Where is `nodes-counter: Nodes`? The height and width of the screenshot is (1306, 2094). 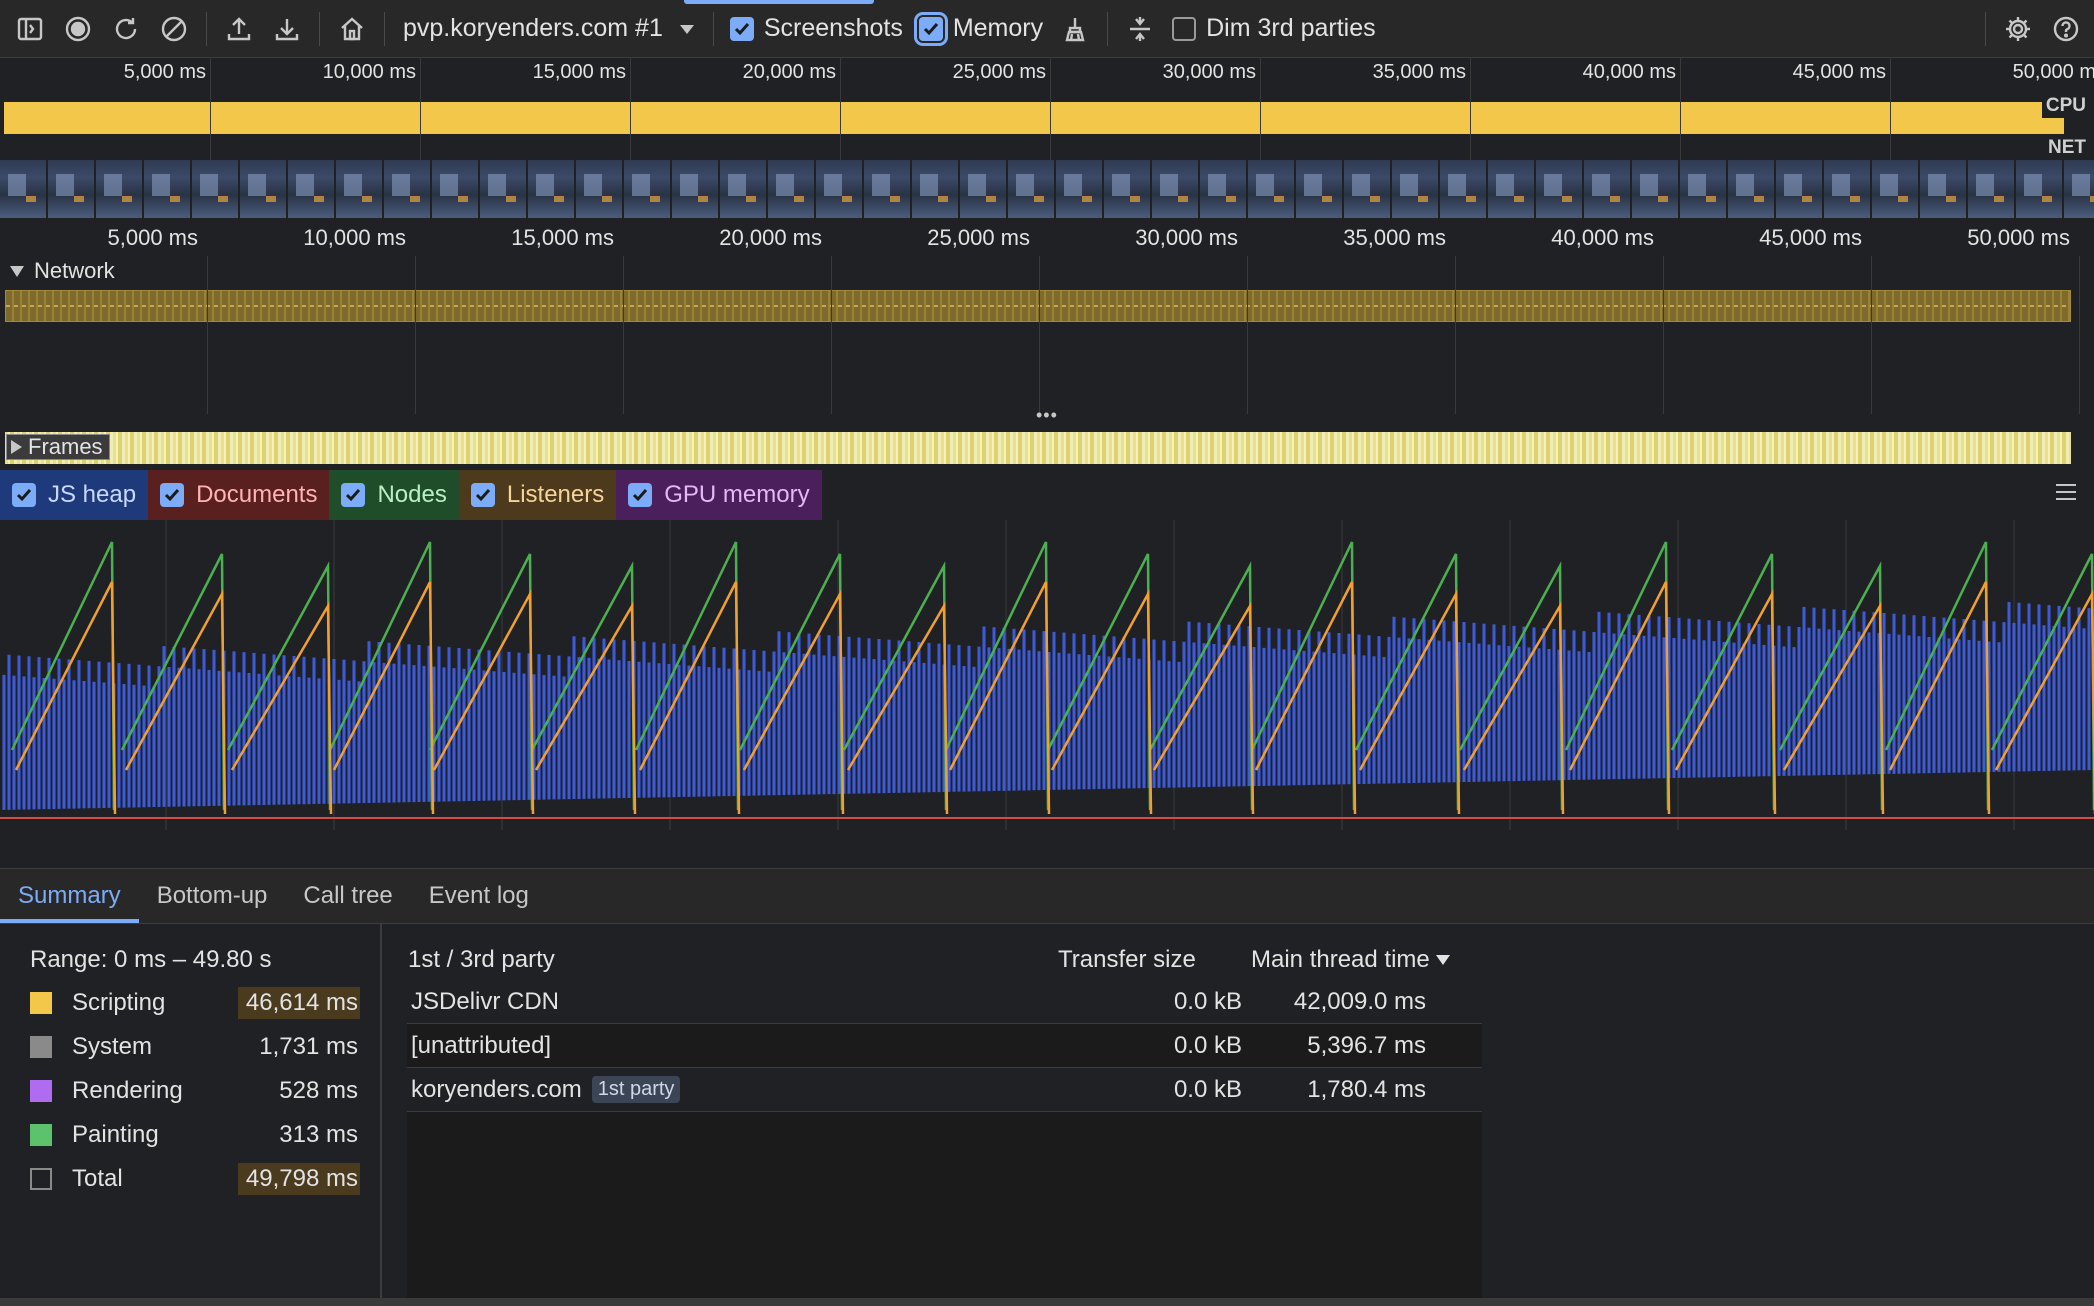 nodes-counter: Nodes is located at coordinates (394, 495).